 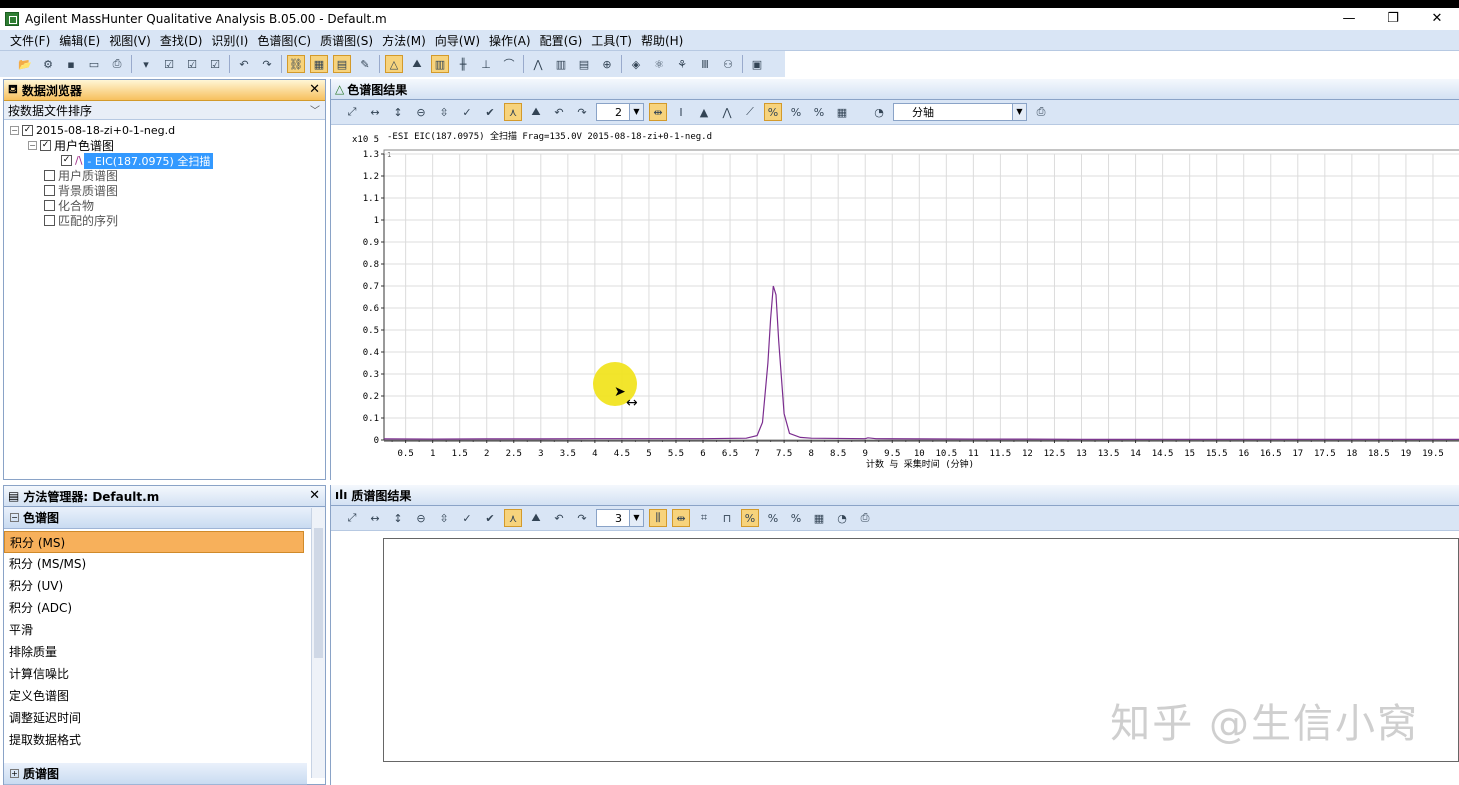 I want to click on profile-icon: Ⅲ, so click(x=705, y=64).